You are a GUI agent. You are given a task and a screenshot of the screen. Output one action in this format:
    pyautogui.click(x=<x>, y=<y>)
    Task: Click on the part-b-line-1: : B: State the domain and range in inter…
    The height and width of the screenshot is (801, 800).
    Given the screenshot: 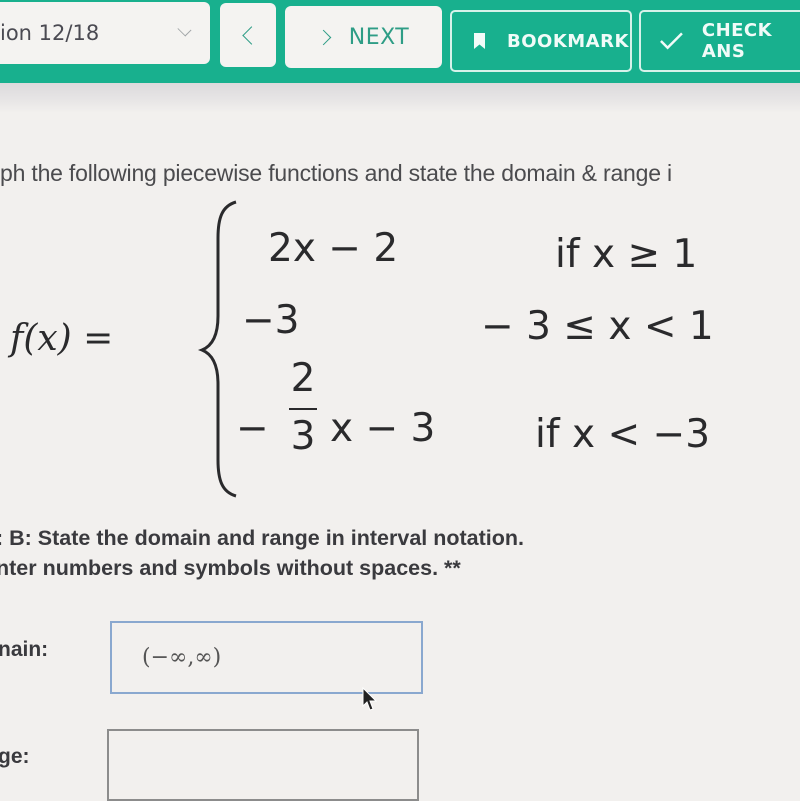 What is the action you would take?
    pyautogui.click(x=262, y=538)
    